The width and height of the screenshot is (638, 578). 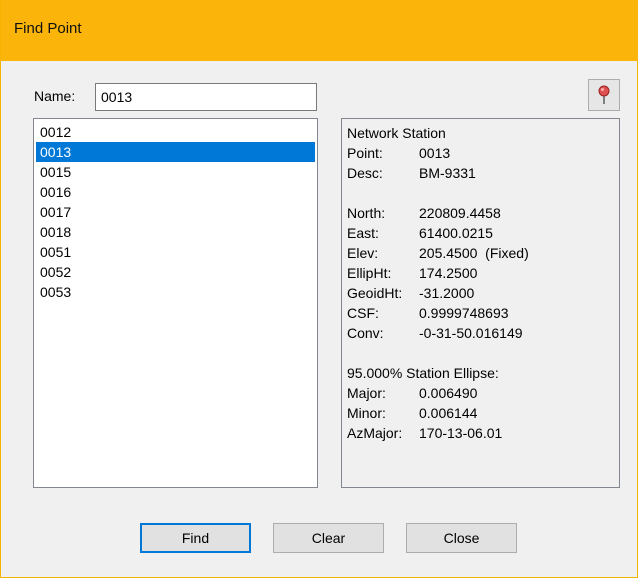 I want to click on detail-value: 61400.0215, so click(x=456, y=233).